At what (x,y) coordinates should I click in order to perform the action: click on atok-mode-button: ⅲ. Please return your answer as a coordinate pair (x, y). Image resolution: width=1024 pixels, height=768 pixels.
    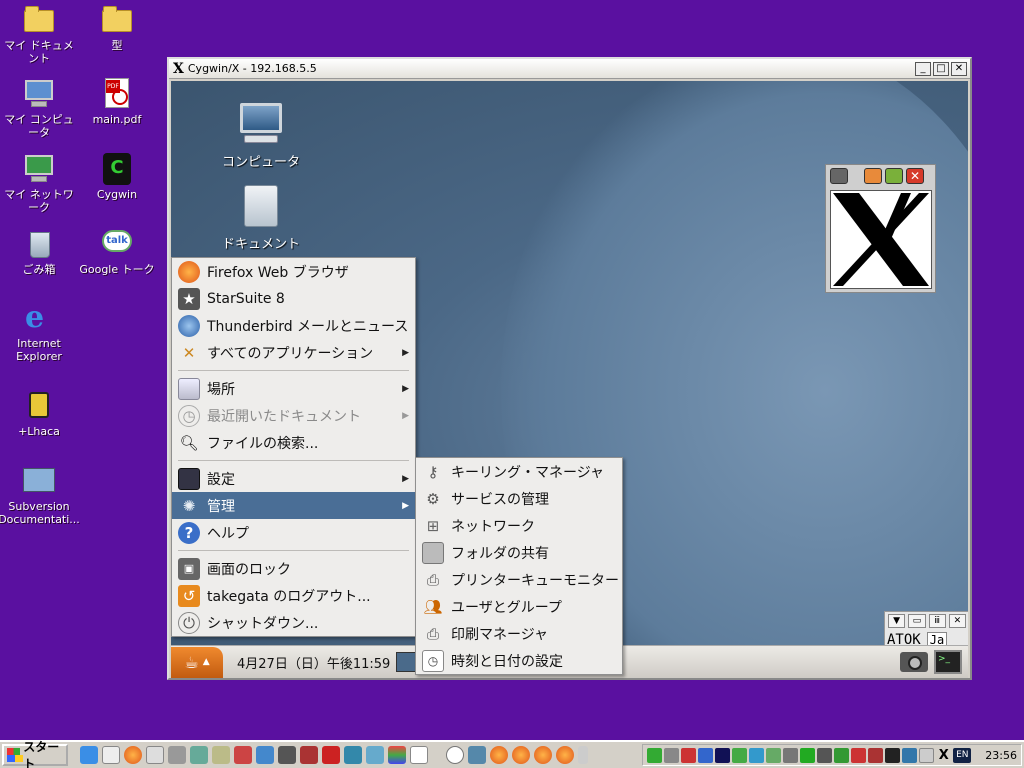
    Looking at the image, I should click on (937, 621).